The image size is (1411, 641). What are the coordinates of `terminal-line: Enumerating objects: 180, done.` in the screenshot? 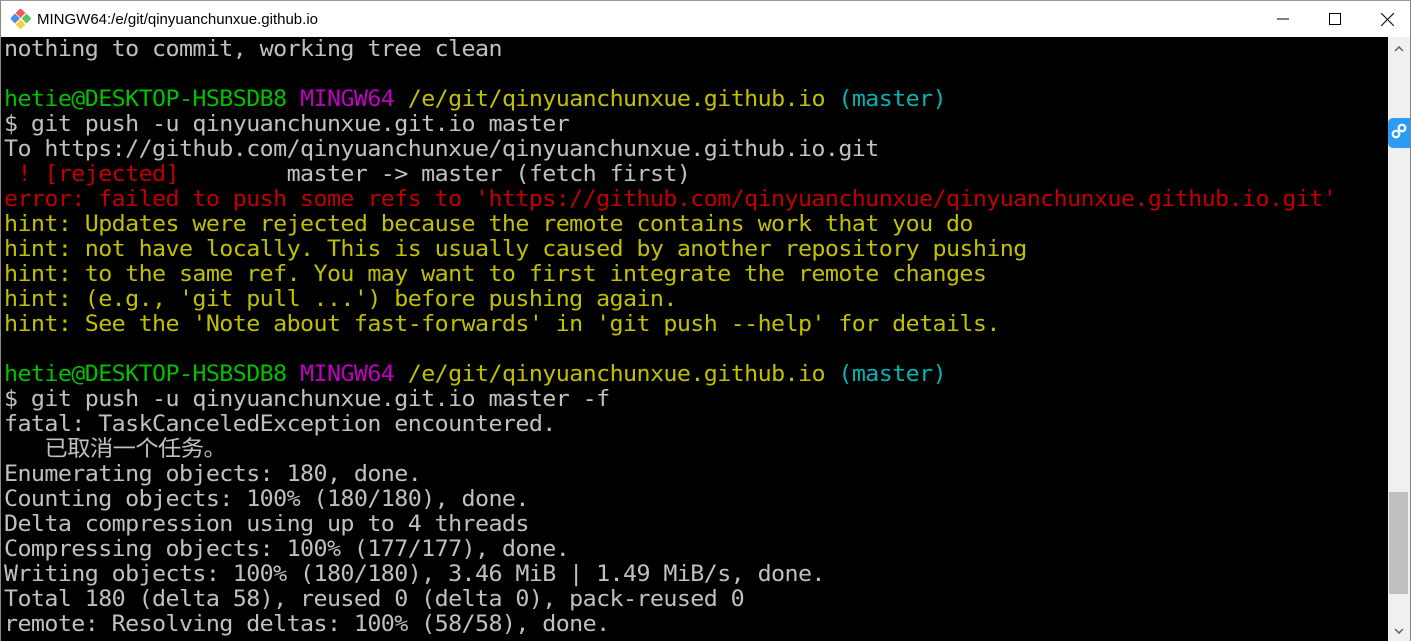 It's located at (696, 474).